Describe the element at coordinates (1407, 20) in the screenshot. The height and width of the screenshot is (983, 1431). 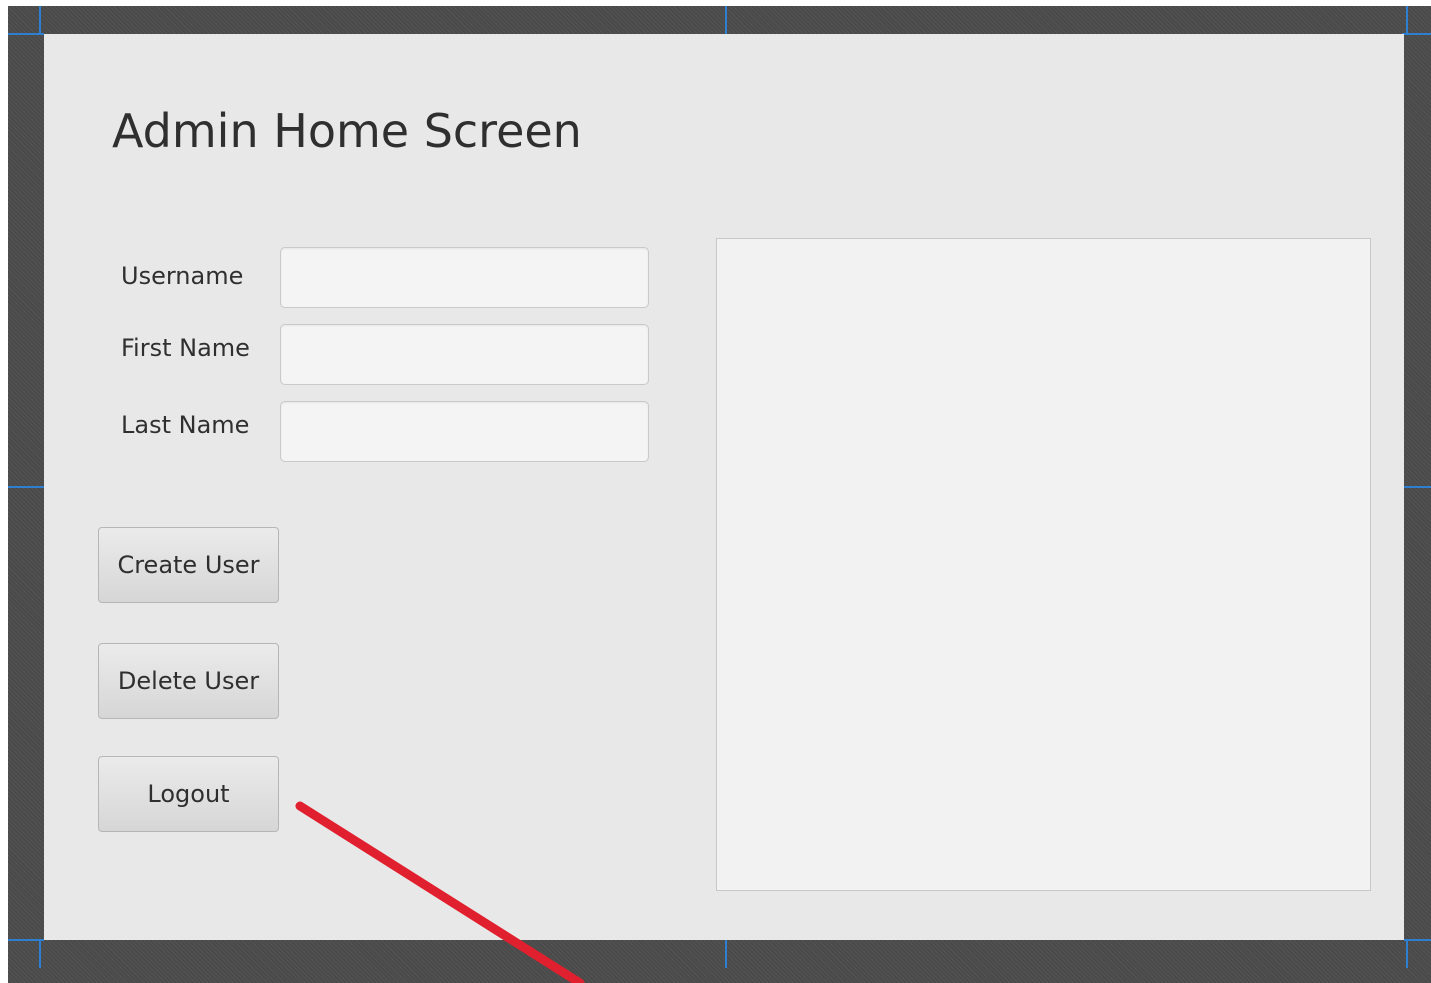
I see `guide-mark-top-right-icon` at that location.